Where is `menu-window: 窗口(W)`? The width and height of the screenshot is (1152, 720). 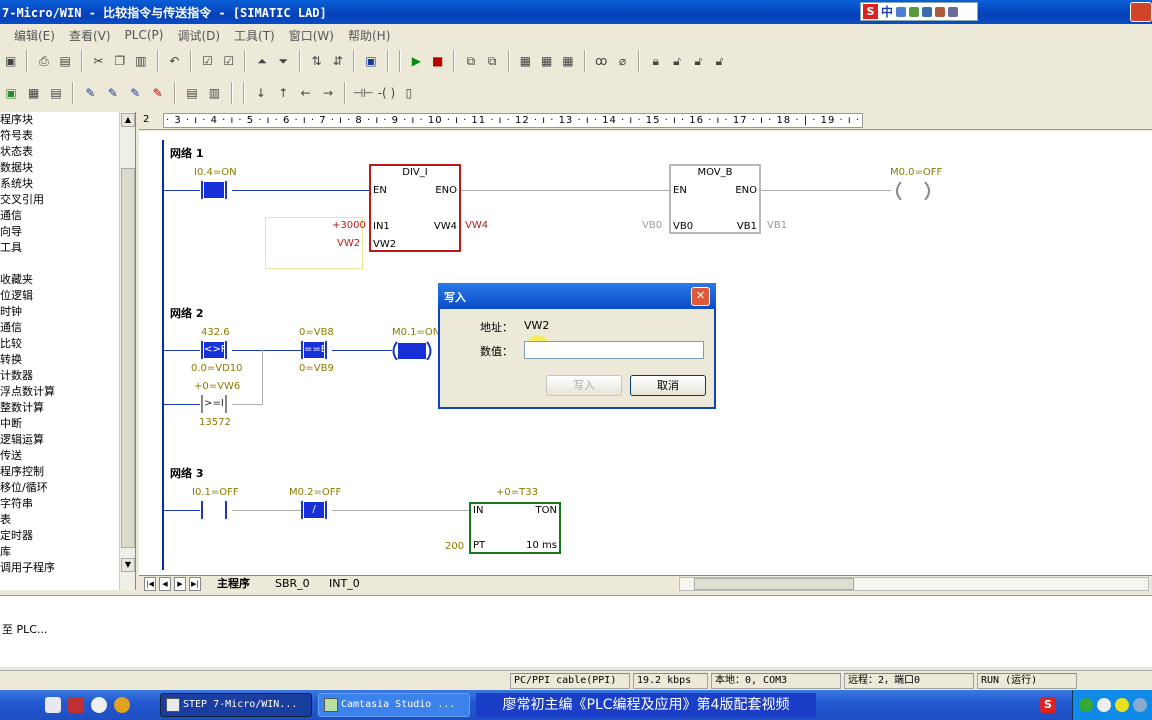
menu-window: 窗口(W) is located at coordinates (311, 35).